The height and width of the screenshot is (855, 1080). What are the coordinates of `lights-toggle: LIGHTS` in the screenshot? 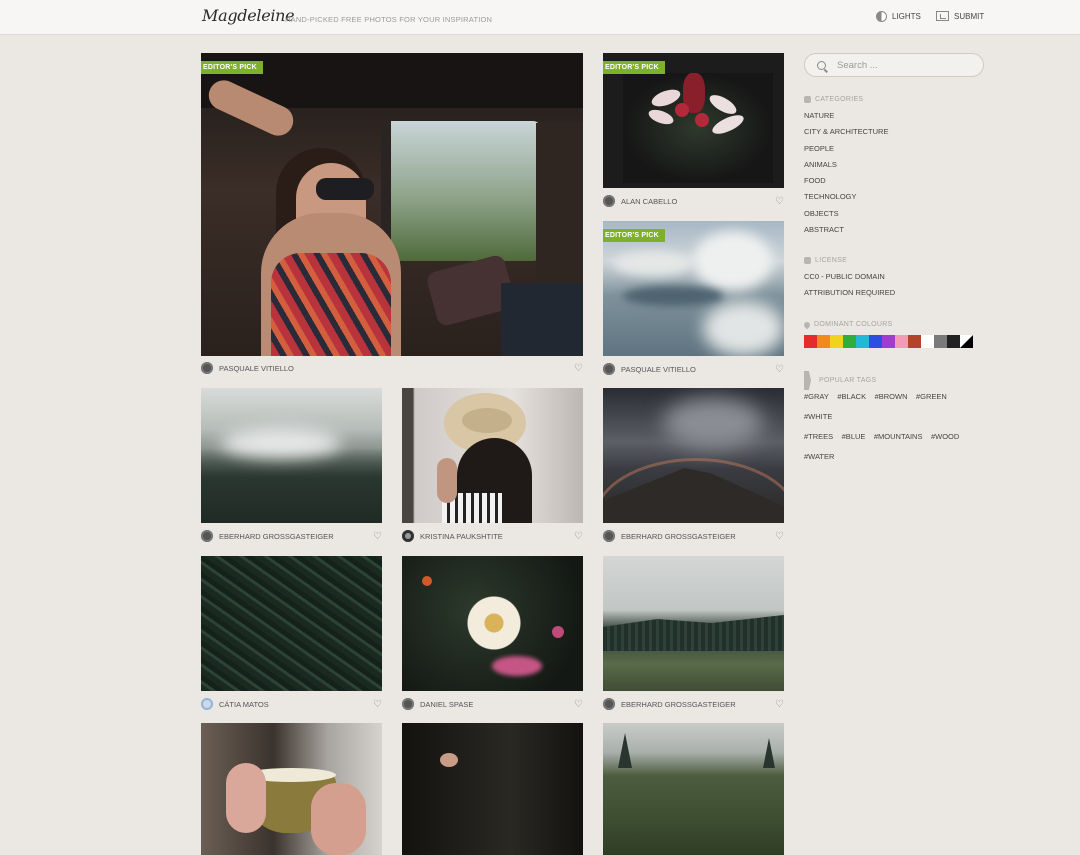 It's located at (898, 16).